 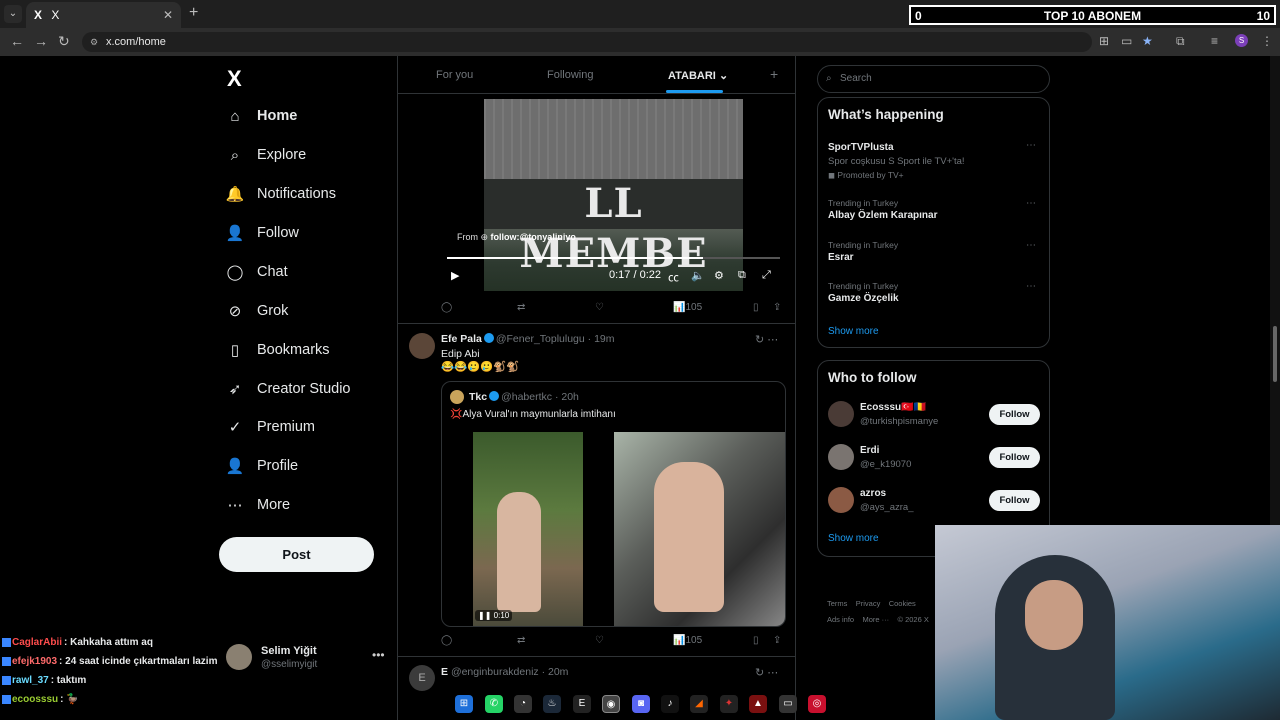 What do you see at coordinates (528, 529) in the screenshot?
I see `quote-video-left: ❚❚ 0:10` at bounding box center [528, 529].